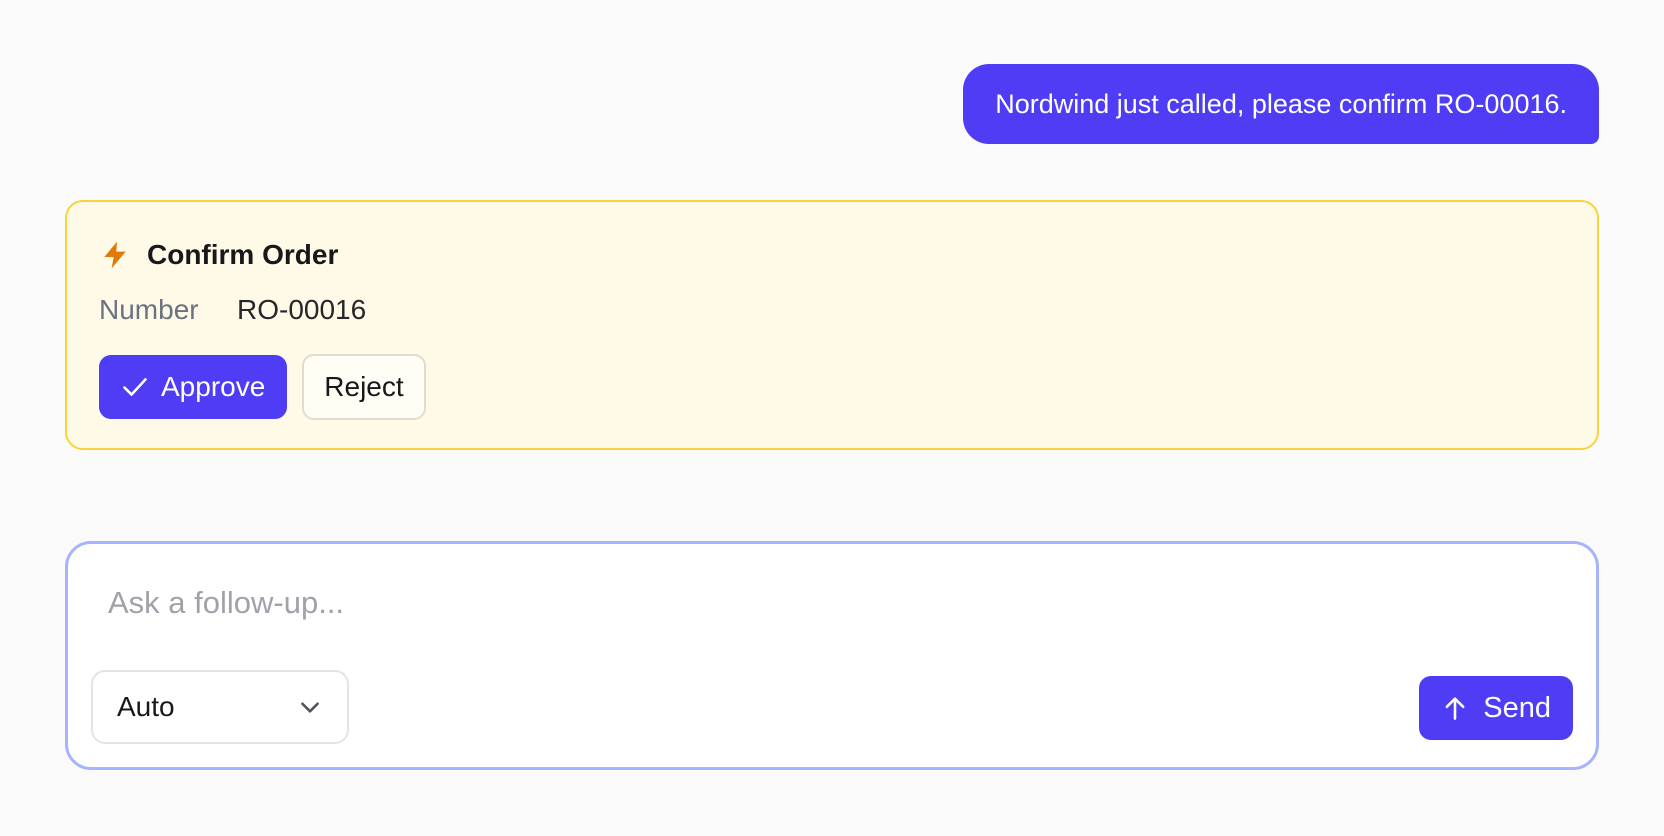 The height and width of the screenshot is (836, 1664). I want to click on reject-label: Reject, so click(364, 386).